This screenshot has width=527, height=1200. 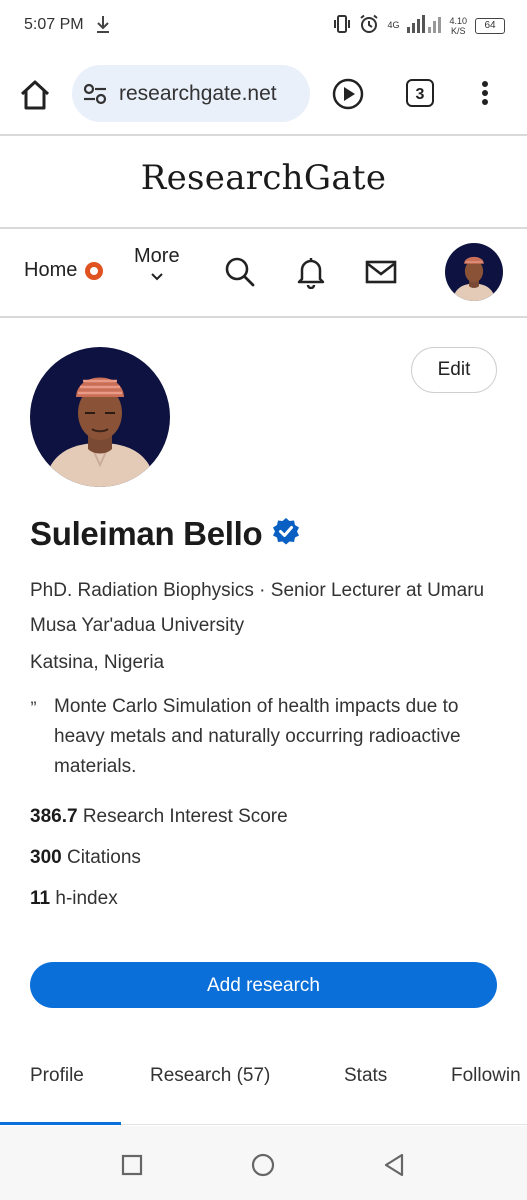 I want to click on net-speed: 4.10 K/S, so click(x=458, y=26).